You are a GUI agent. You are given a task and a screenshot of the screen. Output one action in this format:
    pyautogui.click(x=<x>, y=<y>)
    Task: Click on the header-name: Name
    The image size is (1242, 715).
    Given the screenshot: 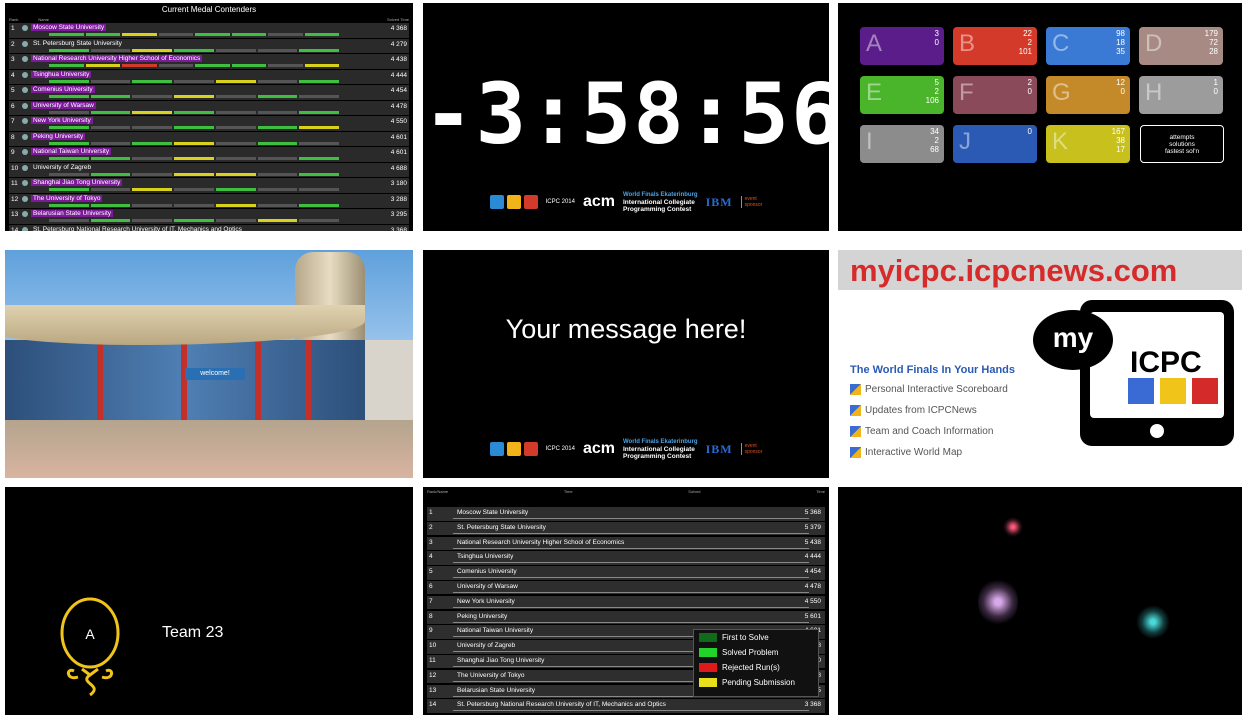 What is the action you would take?
    pyautogui.click(x=44, y=19)
    